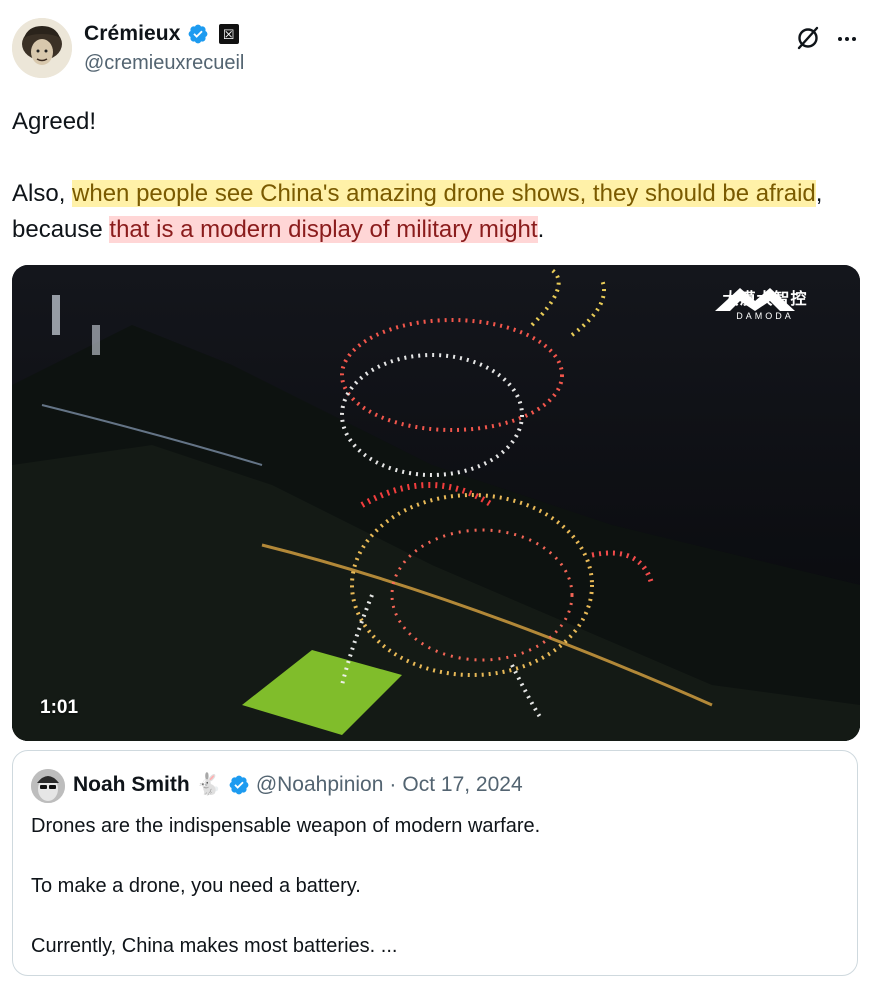  Describe the element at coordinates (48, 786) in the screenshot. I see `quoted-author-avatar` at that location.